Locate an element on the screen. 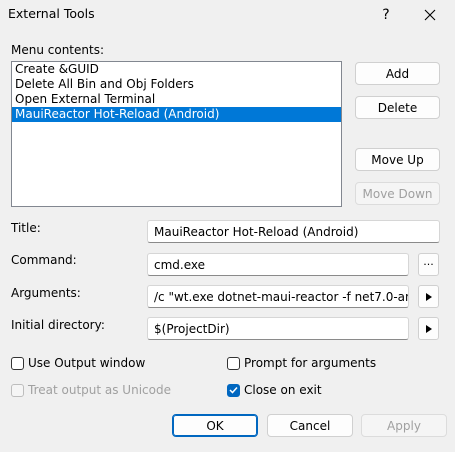 Image resolution: width=455 pixels, height=452 pixels. add-button: Add is located at coordinates (397, 73).